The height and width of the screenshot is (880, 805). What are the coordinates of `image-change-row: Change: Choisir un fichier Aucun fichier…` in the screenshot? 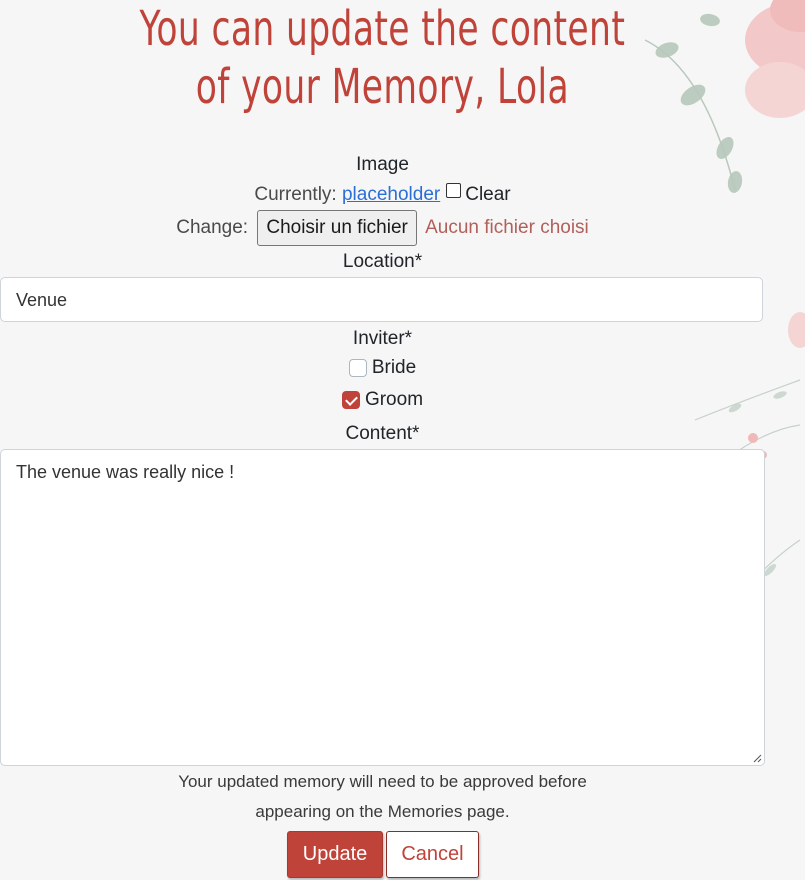 It's located at (382, 228).